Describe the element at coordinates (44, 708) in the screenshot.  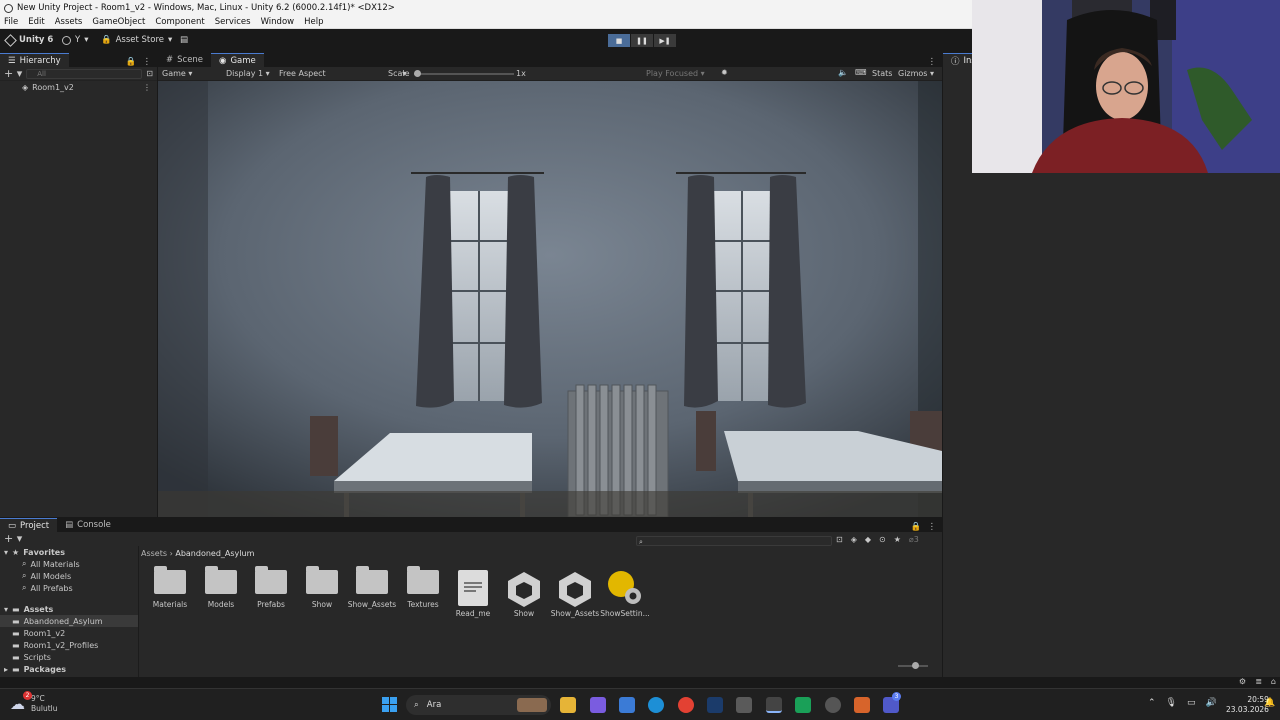
I see `weather-desc: Bulutlu` at that location.